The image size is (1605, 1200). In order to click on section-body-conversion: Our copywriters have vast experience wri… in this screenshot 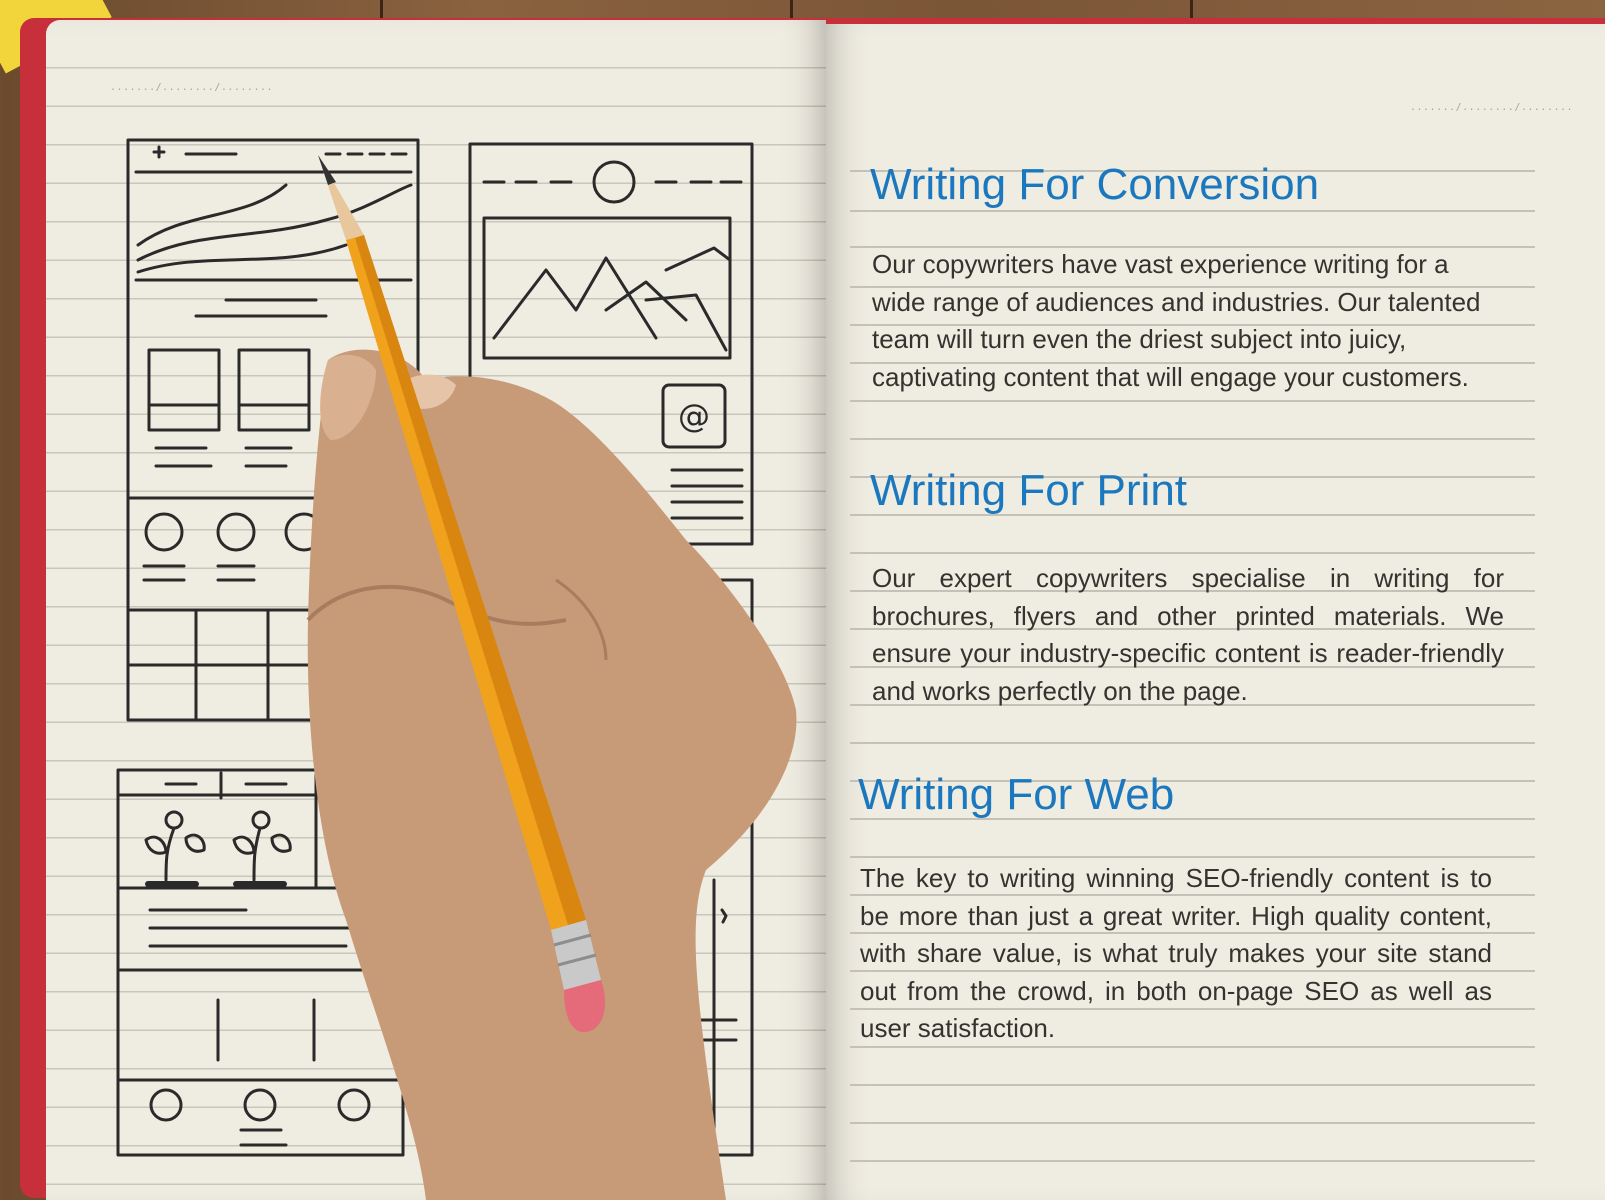, I will do `click(1176, 320)`.